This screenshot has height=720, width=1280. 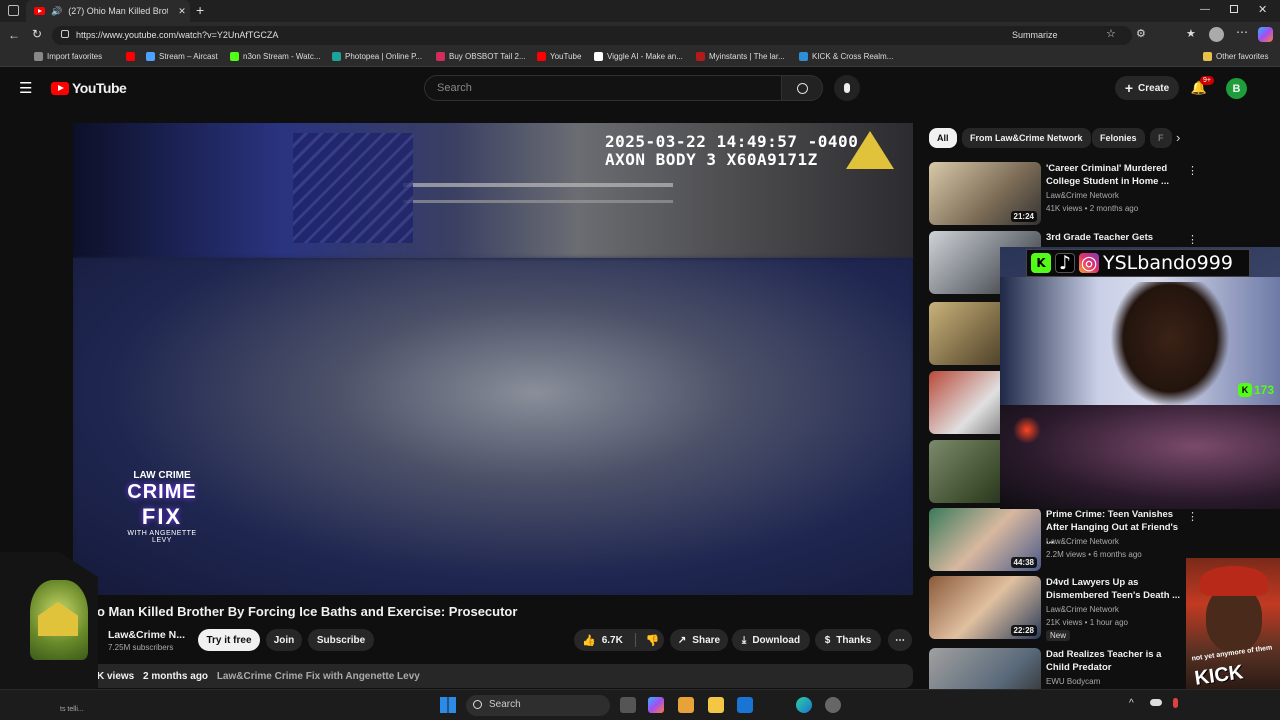 What do you see at coordinates (870, 150) in the screenshot?
I see `axon-logo-icon` at bounding box center [870, 150].